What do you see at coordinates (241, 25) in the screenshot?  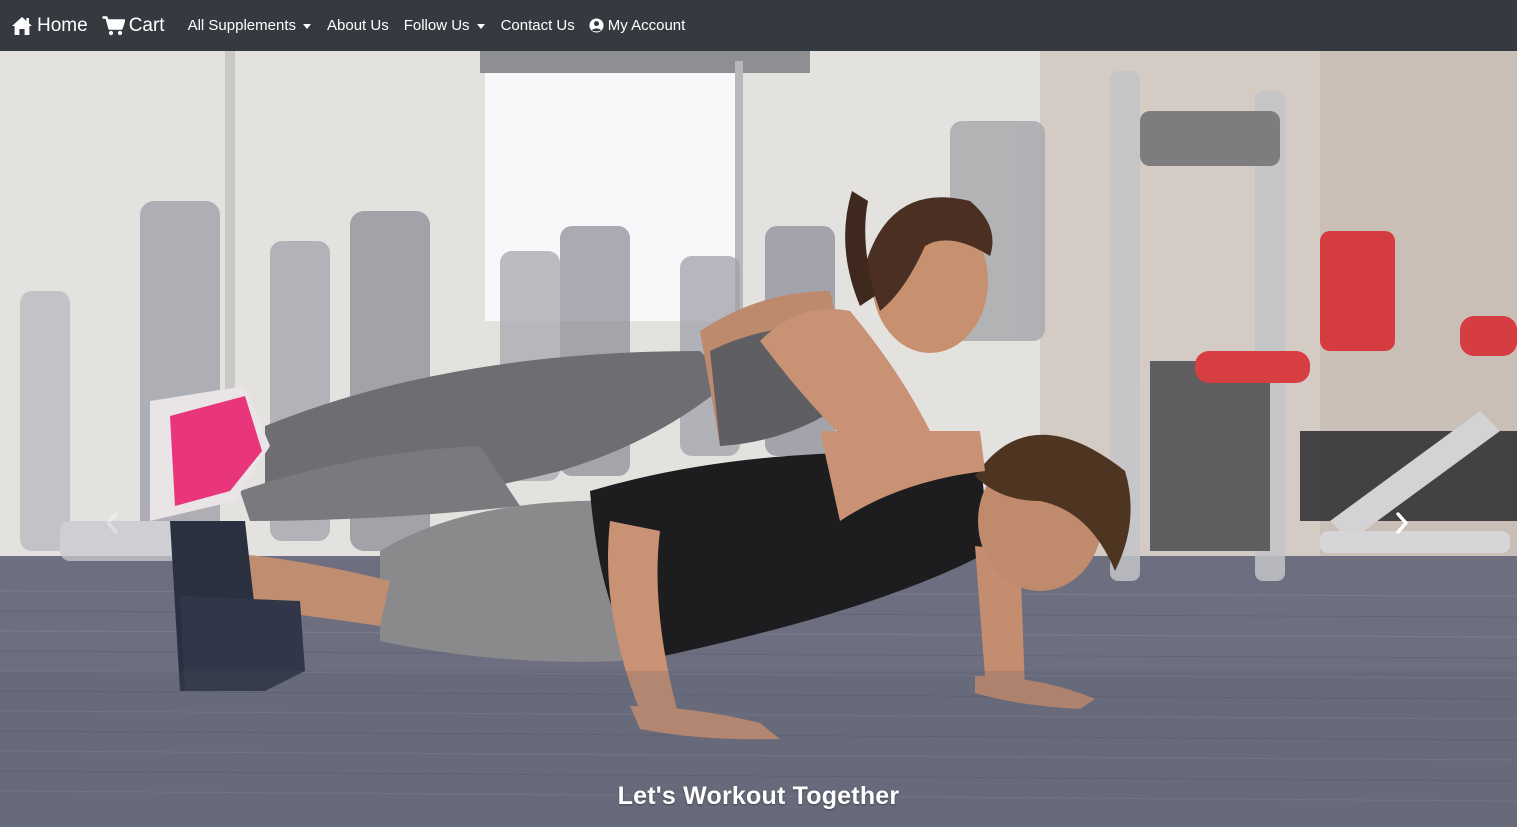 I see `nav-all-supplements-label: All Supplements` at bounding box center [241, 25].